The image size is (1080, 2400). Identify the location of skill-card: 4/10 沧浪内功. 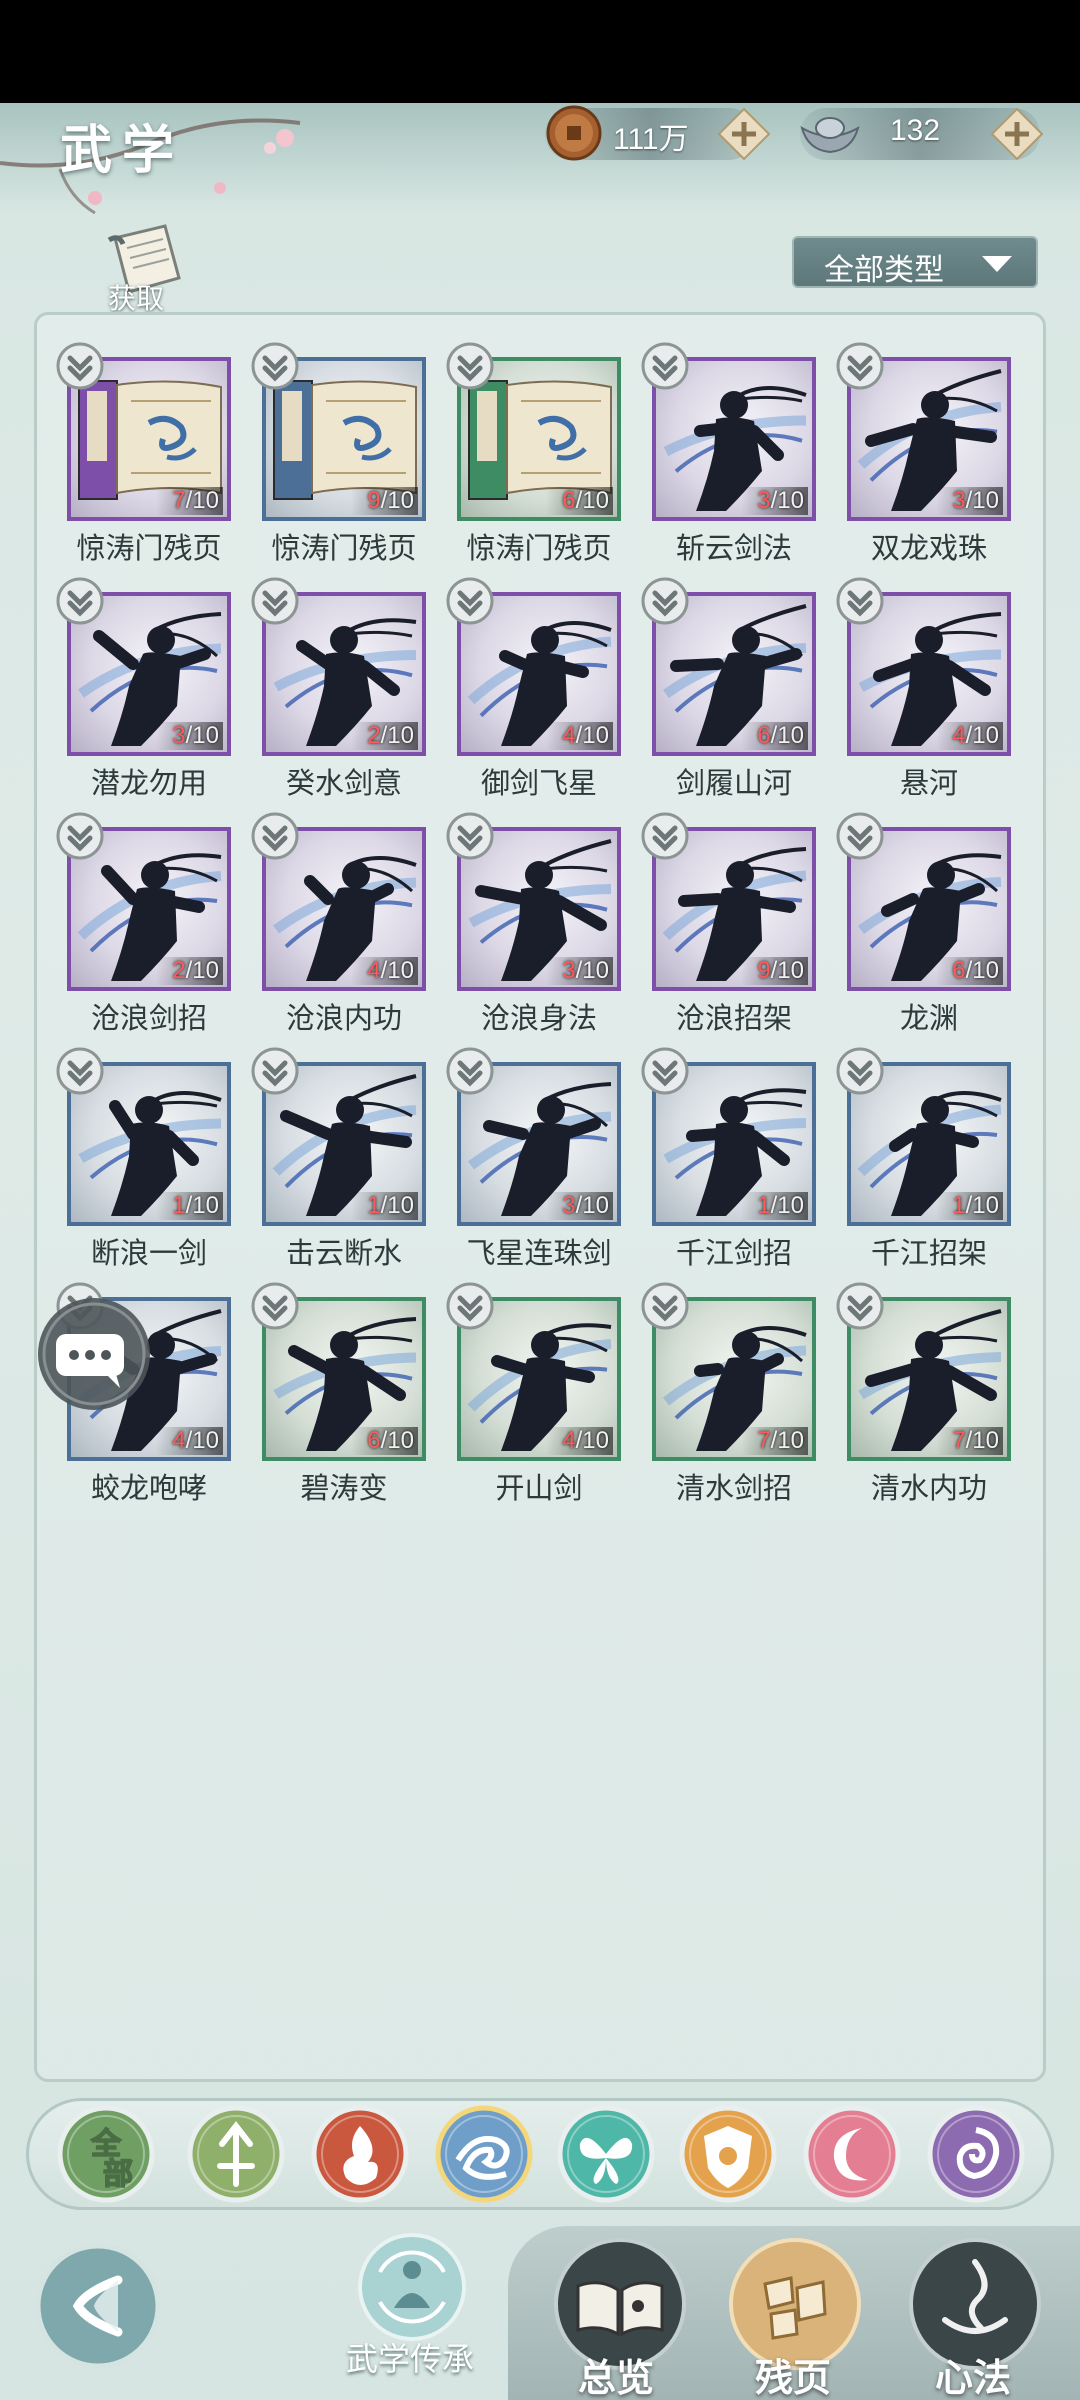
(327, 908).